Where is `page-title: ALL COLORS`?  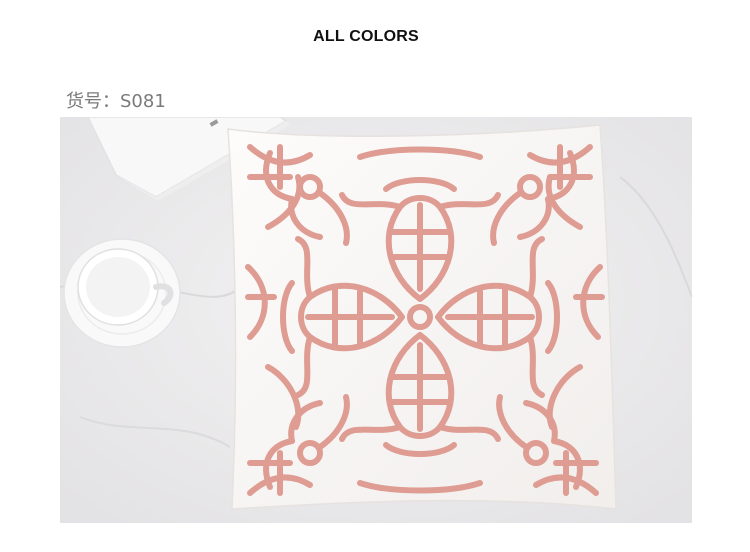 page-title: ALL COLORS is located at coordinates (366, 36).